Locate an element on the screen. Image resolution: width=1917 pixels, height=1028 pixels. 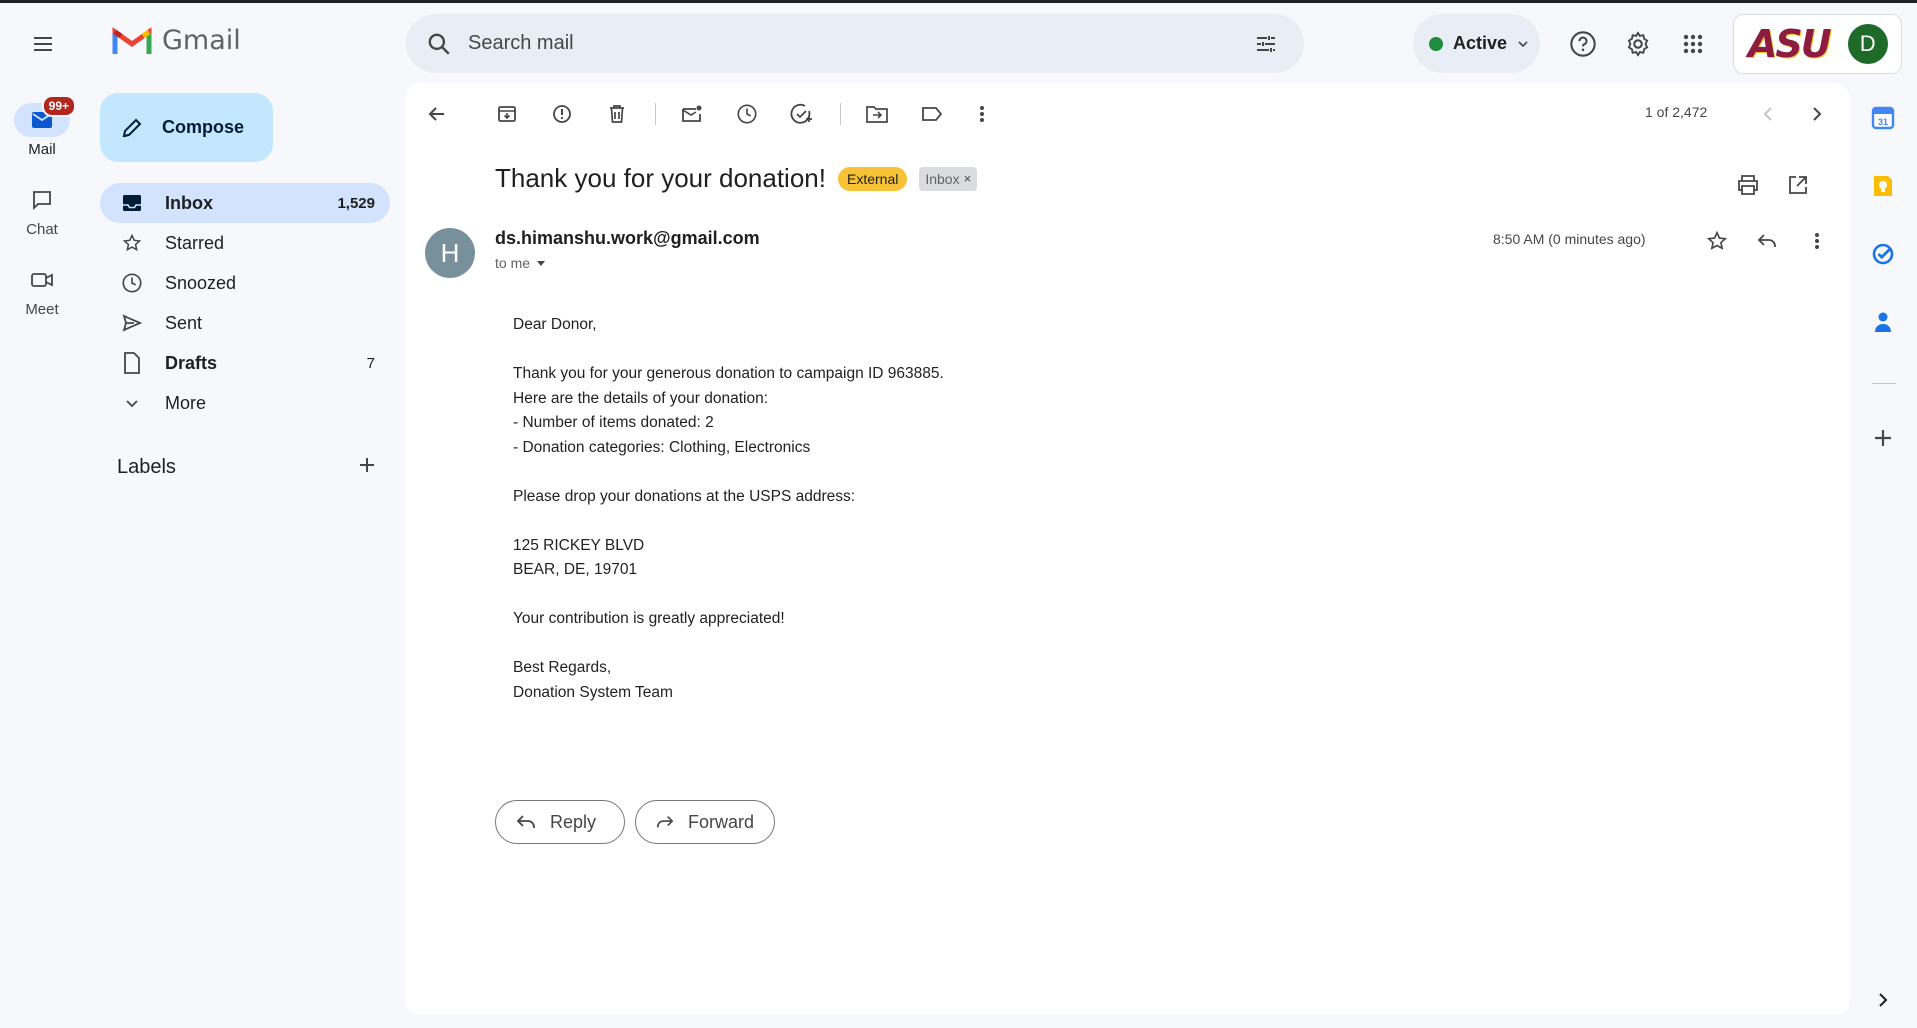
report-icon is located at coordinates (562, 114).